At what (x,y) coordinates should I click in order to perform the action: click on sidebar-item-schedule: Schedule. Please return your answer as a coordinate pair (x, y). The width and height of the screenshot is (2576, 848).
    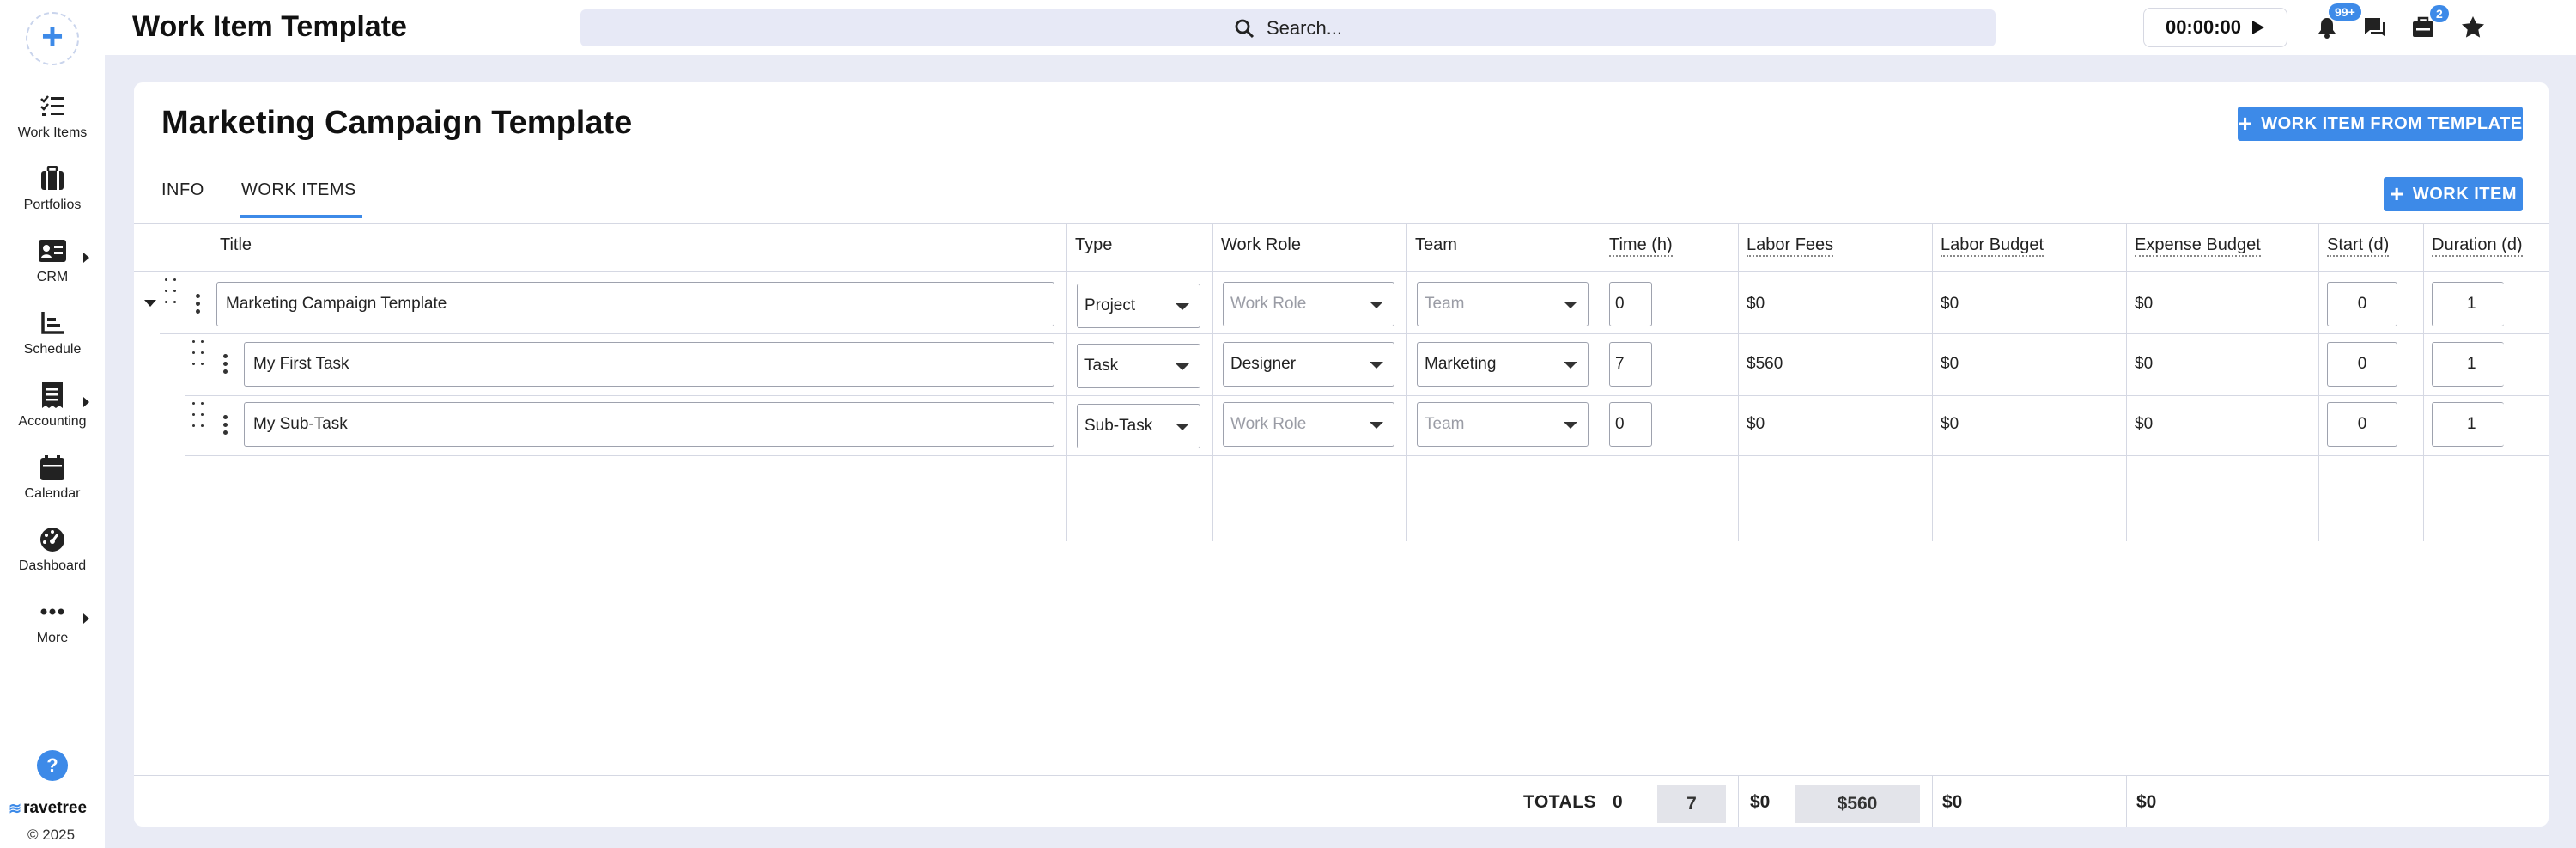
    Looking at the image, I should click on (52, 338).